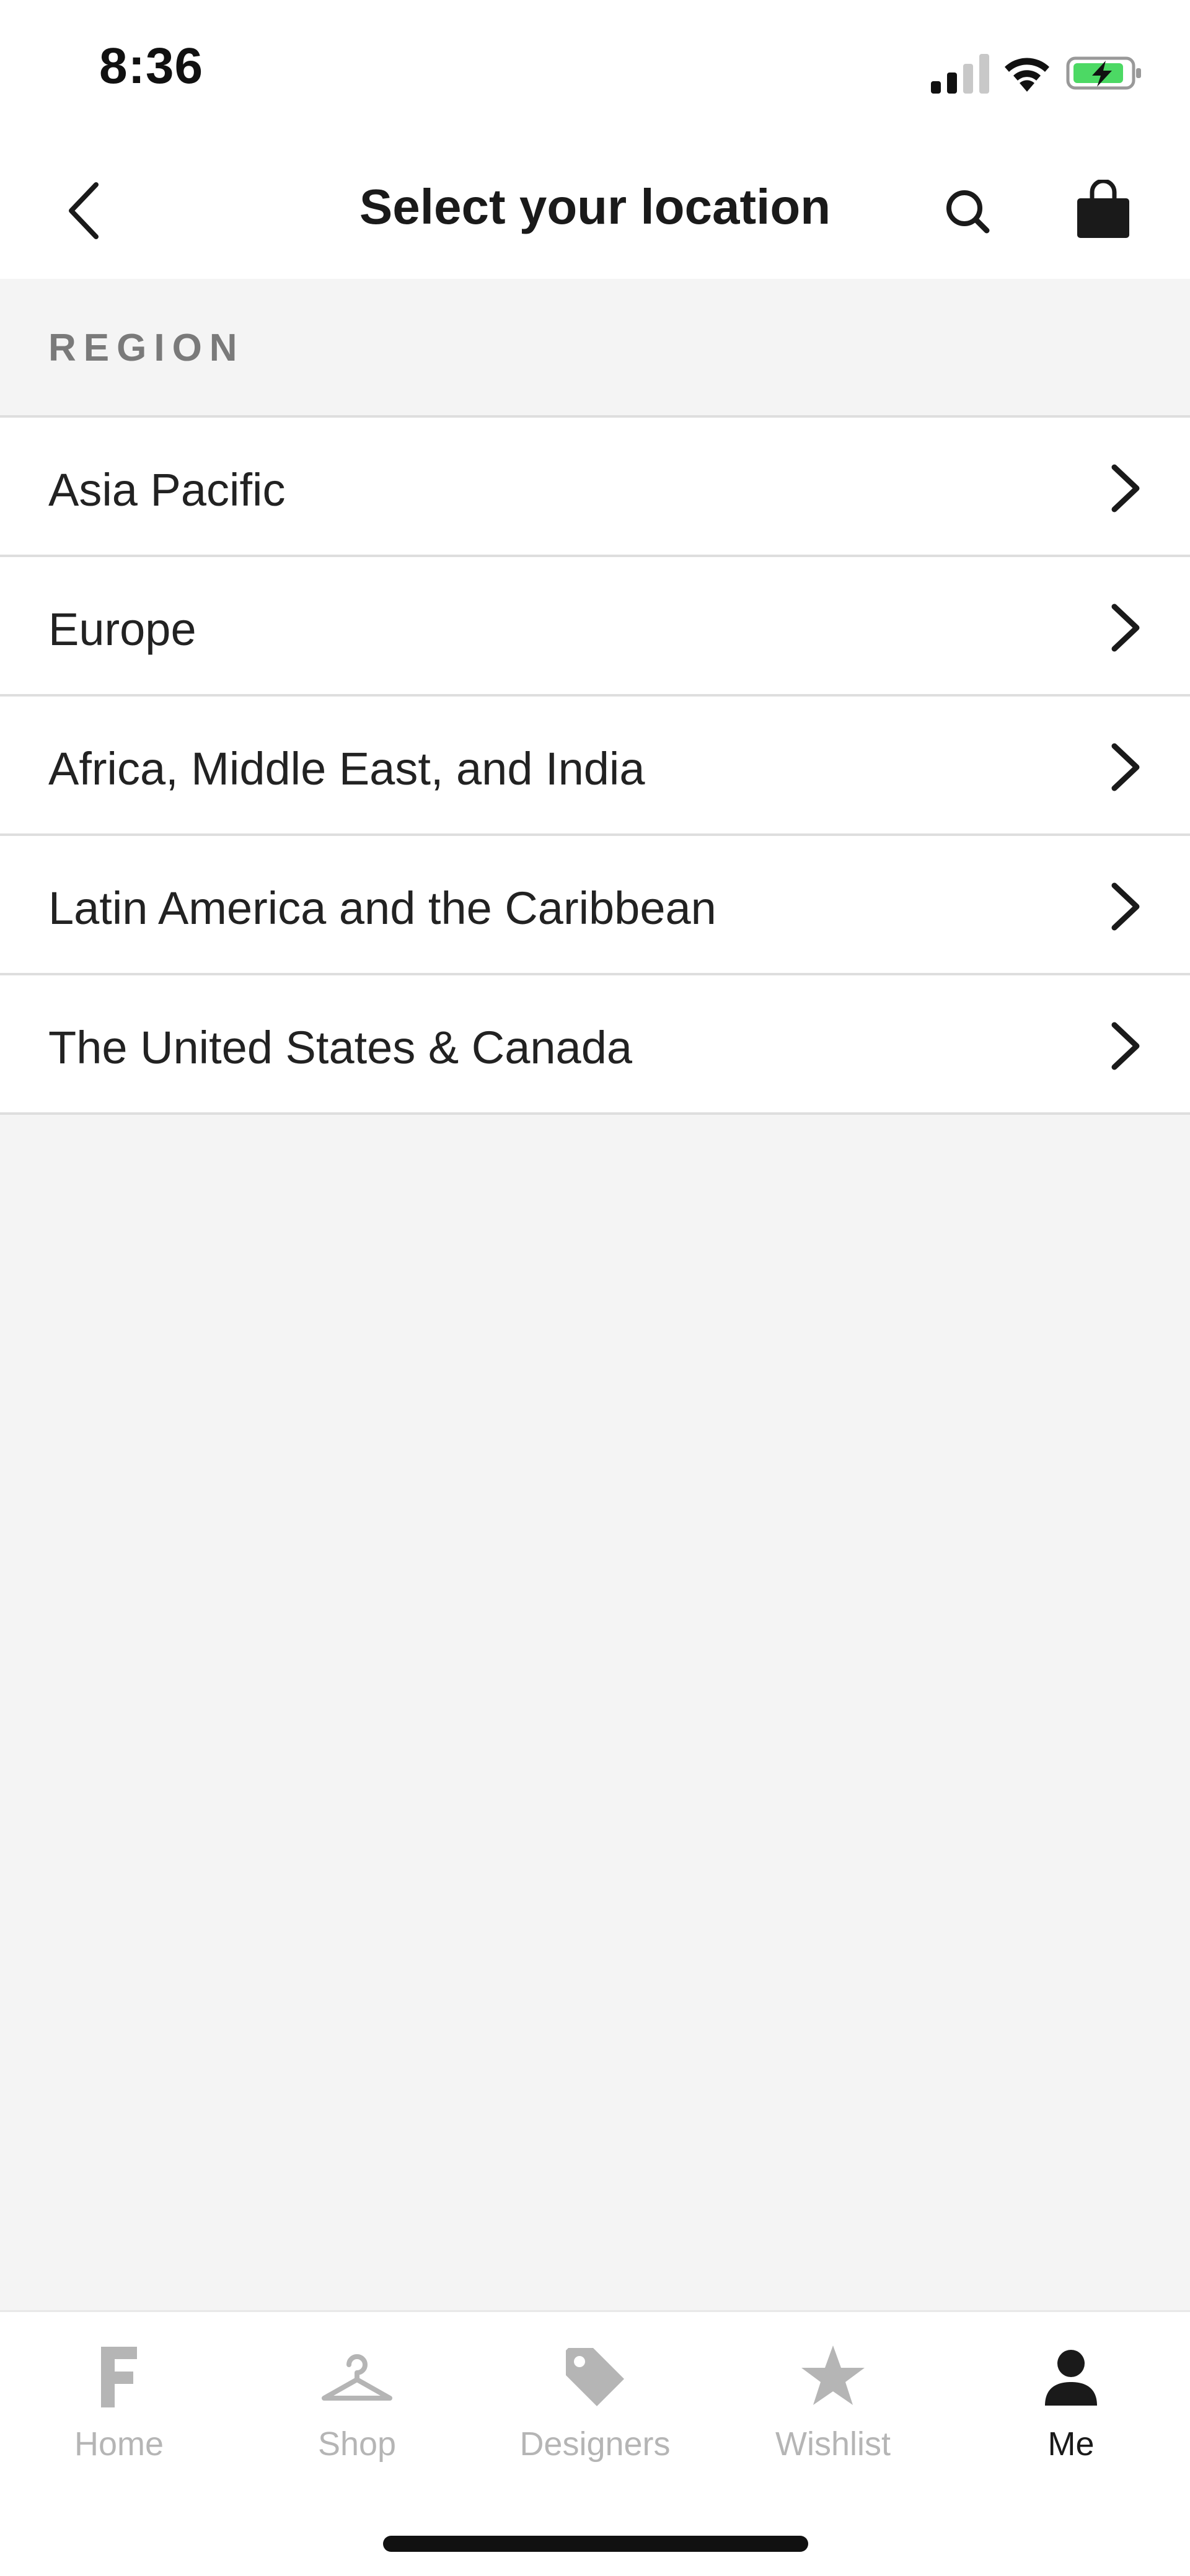 The width and height of the screenshot is (1190, 2576). What do you see at coordinates (1071, 2378) in the screenshot?
I see `person-icon` at bounding box center [1071, 2378].